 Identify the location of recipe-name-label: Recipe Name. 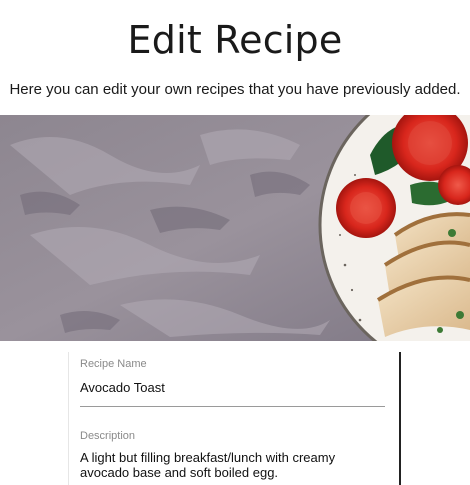
(113, 364).